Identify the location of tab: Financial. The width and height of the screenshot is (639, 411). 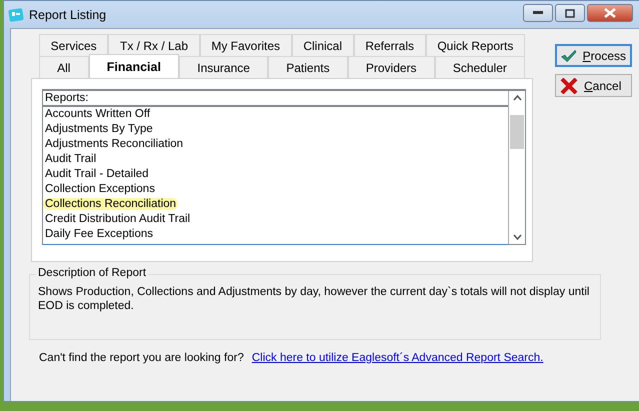
(134, 66).